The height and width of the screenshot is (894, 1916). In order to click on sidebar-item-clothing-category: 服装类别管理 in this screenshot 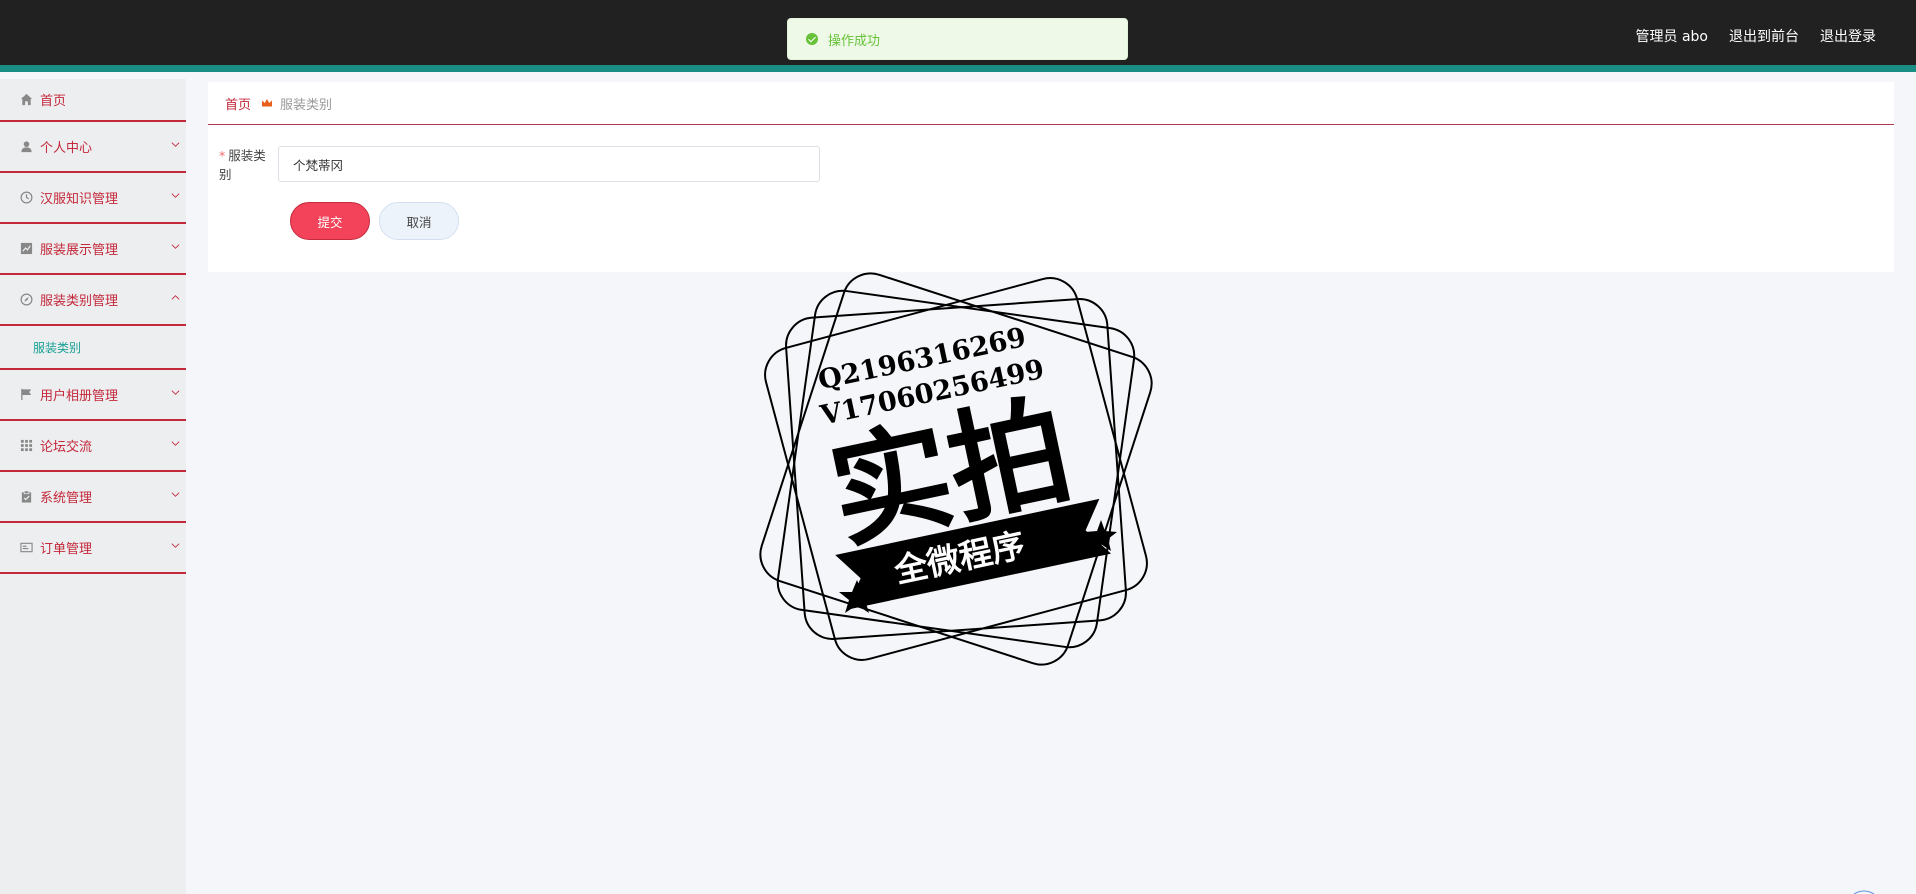, I will do `click(93, 300)`.